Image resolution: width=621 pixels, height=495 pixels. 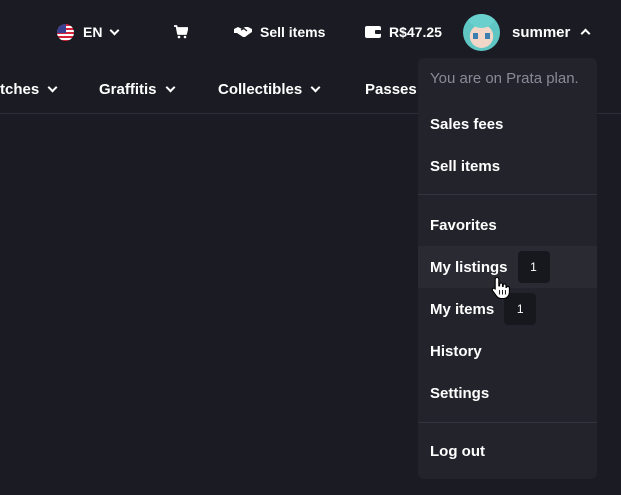 What do you see at coordinates (533, 267) in the screenshot?
I see `count-badge: 1` at bounding box center [533, 267].